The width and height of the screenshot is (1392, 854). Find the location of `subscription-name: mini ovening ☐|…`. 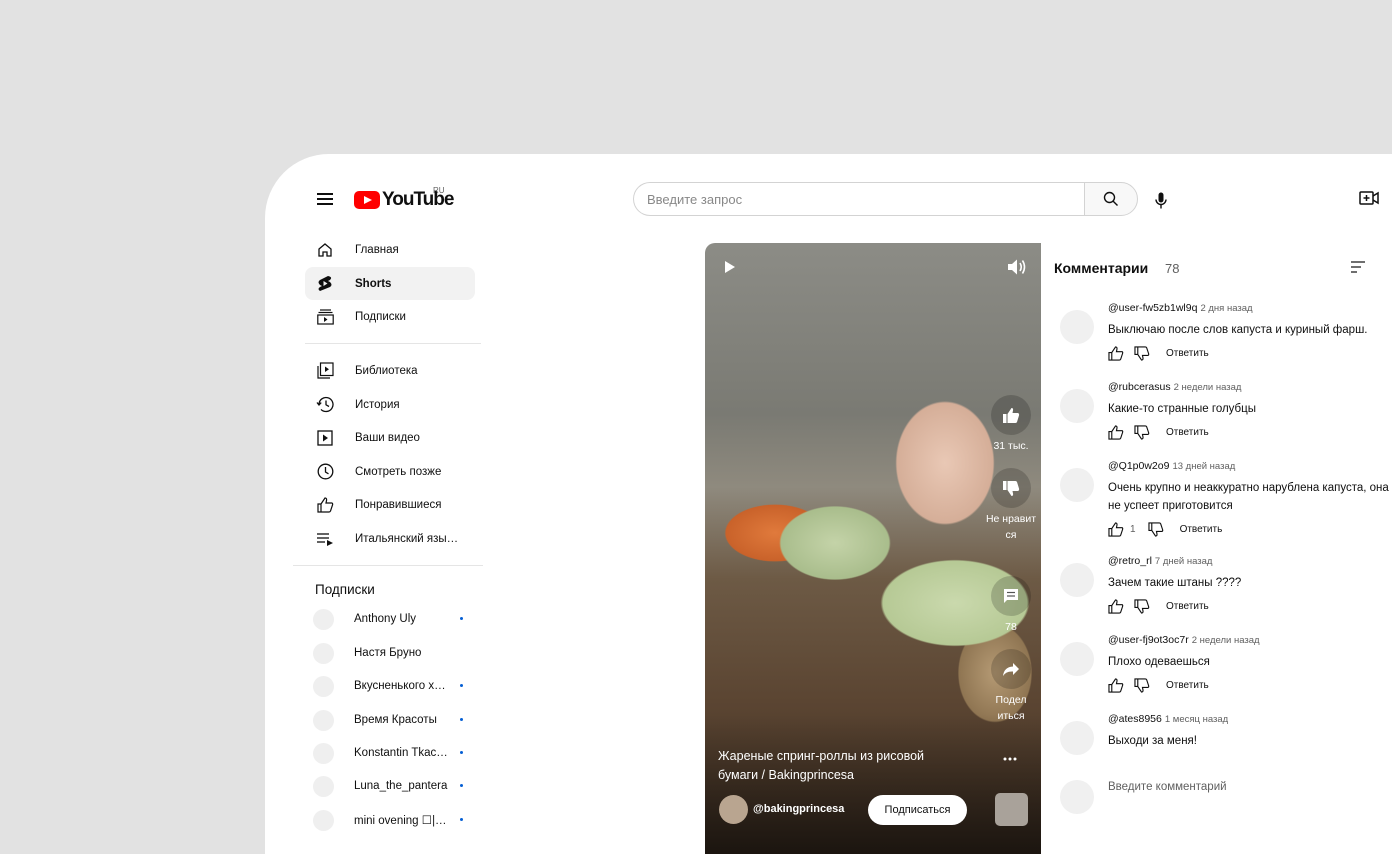

subscription-name: mini ovening ☐|… is located at coordinates (400, 821).